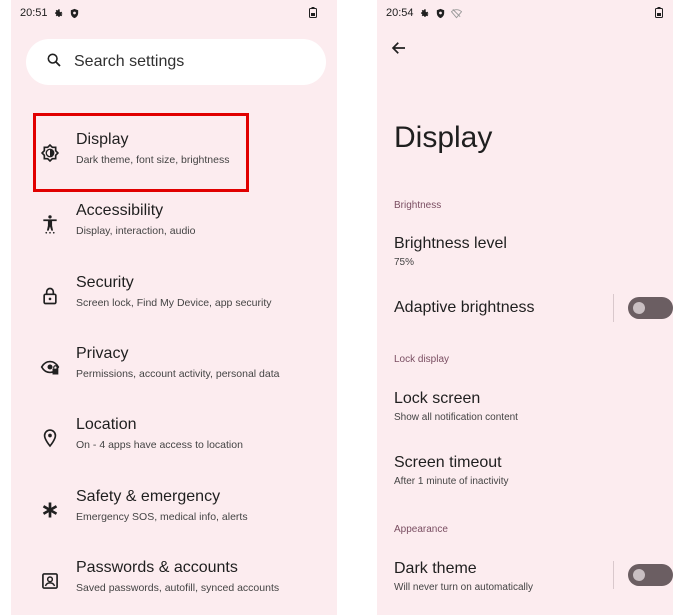  What do you see at coordinates (525, 13) in the screenshot?
I see `status-bar: 20:54` at bounding box center [525, 13].